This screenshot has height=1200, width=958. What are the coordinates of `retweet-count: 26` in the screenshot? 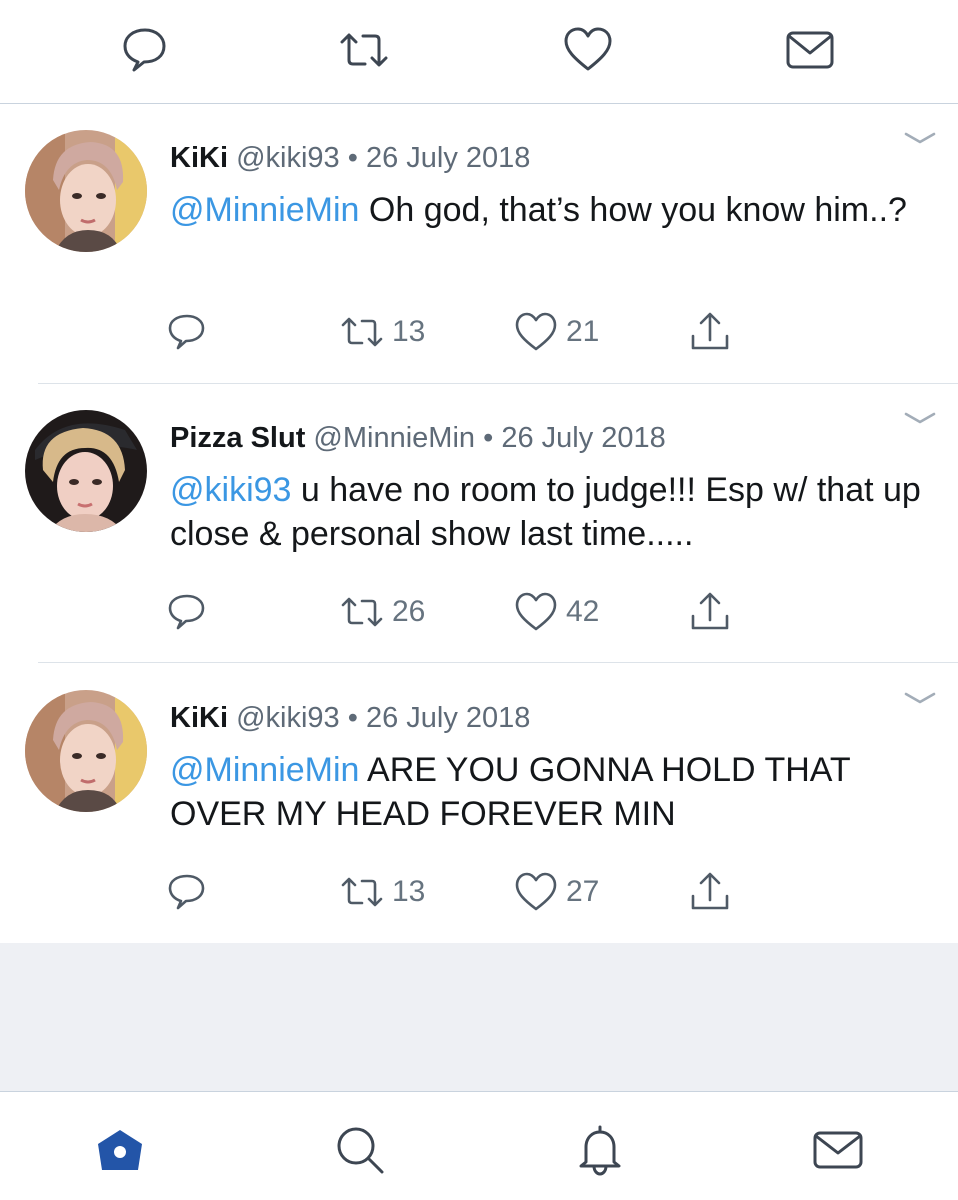 It's located at (409, 611).